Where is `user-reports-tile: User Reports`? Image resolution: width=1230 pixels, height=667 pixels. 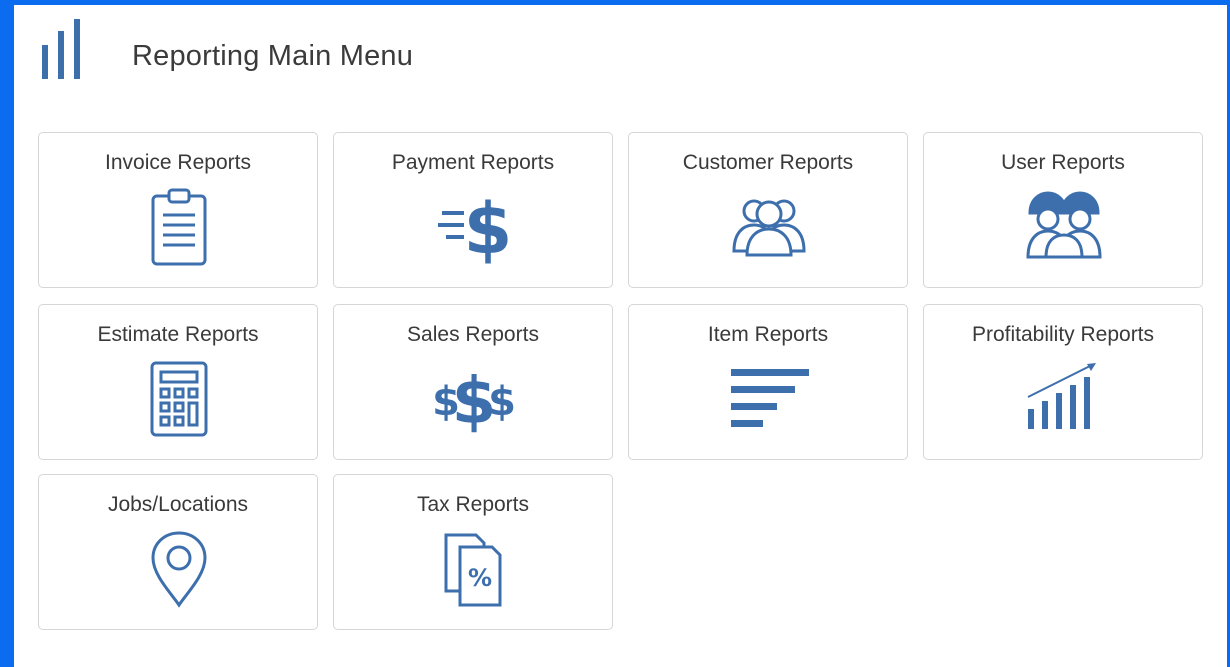
user-reports-tile: User Reports is located at coordinates (1063, 210).